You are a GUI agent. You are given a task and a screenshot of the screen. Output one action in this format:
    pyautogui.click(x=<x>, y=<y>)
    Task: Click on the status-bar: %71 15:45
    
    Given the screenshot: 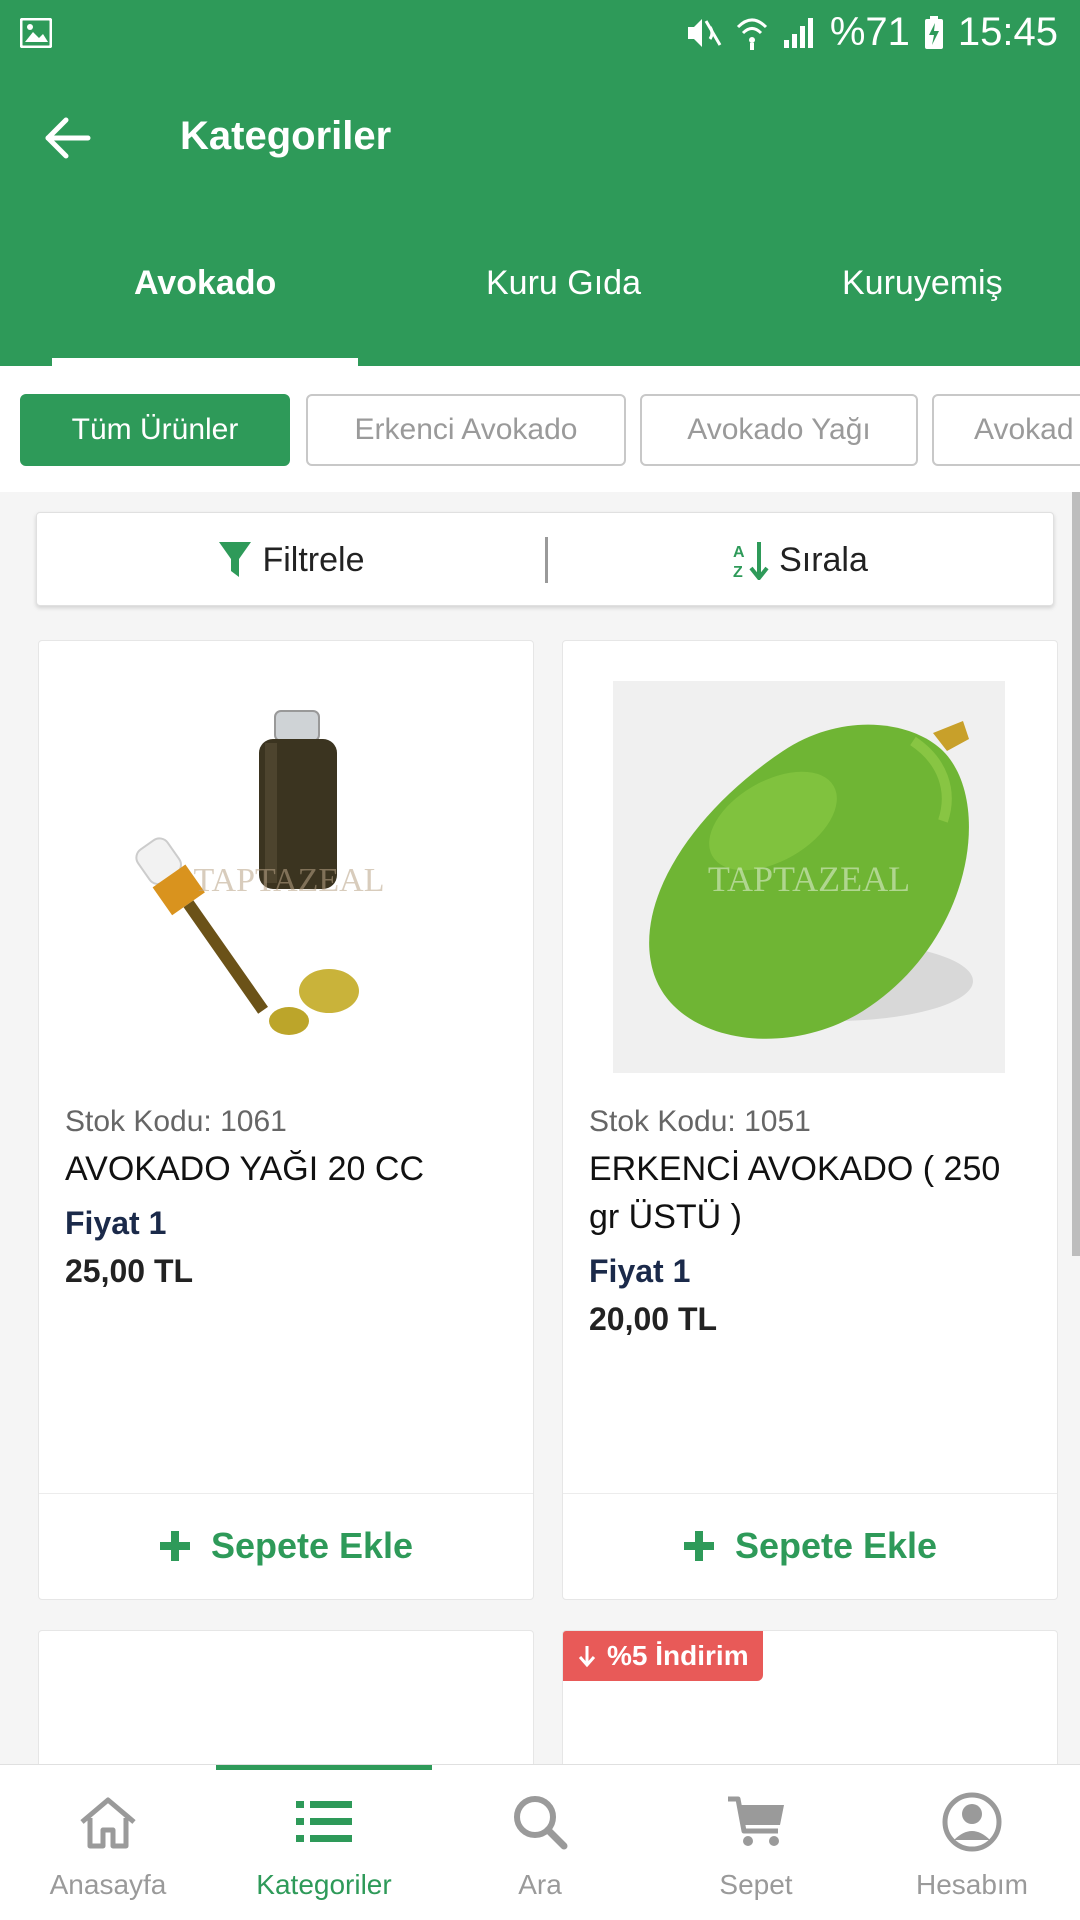 What is the action you would take?
    pyautogui.click(x=540, y=33)
    